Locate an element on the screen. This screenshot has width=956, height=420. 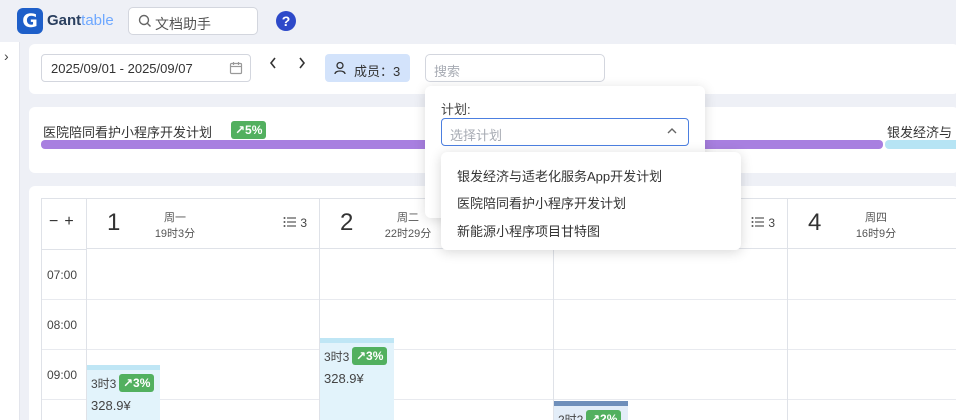
day-header: 4 周四 16时9分 is located at coordinates (872, 224).